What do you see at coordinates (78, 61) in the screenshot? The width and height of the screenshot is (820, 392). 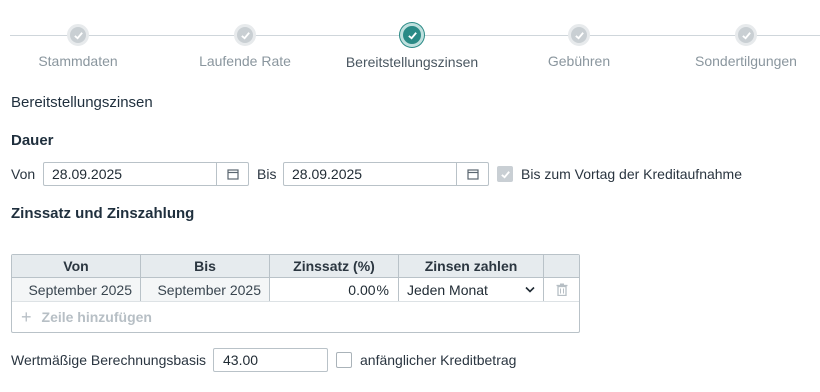 I see `step-label: Stammdaten` at bounding box center [78, 61].